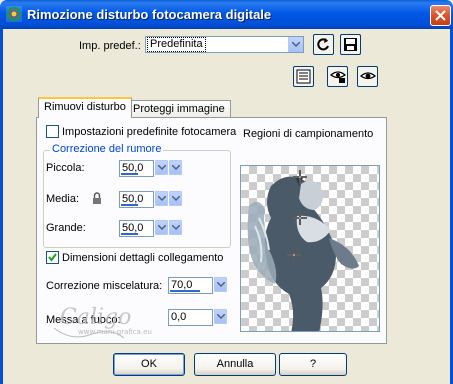 The image size is (453, 384). I want to click on sampling-markers, so click(297, 216).